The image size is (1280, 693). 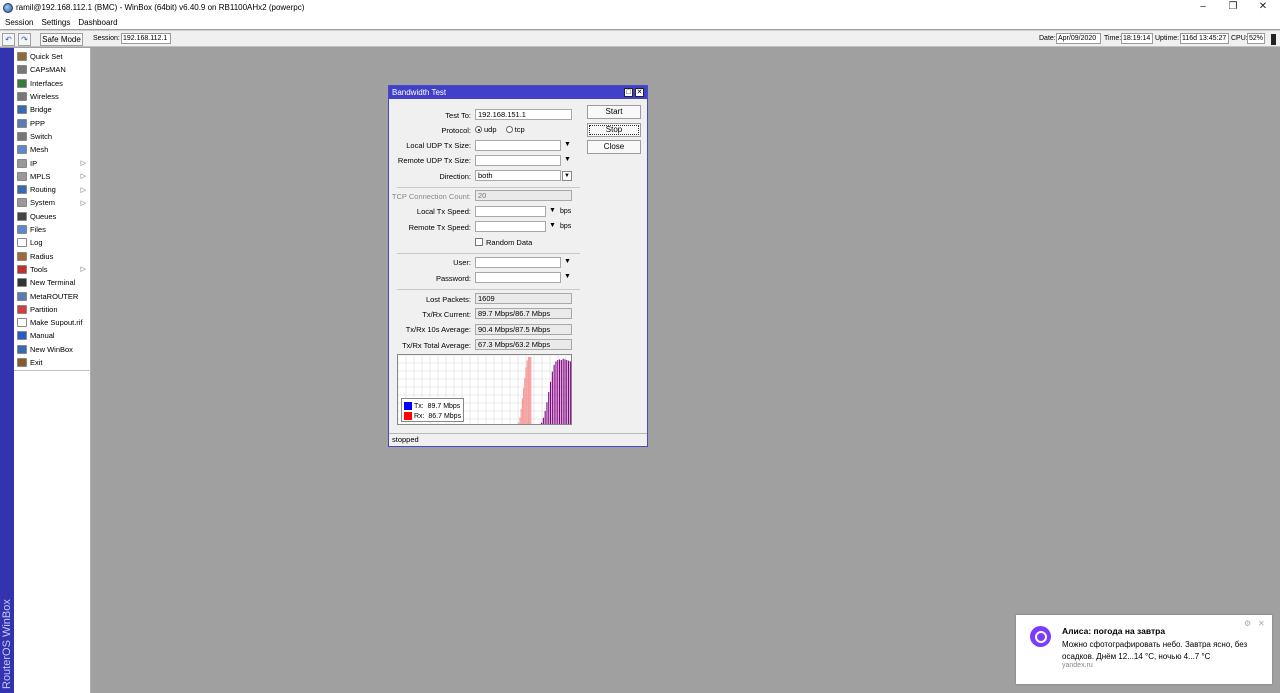 I want to click on brand-strip: RouterOS WinBox, so click(x=7, y=370).